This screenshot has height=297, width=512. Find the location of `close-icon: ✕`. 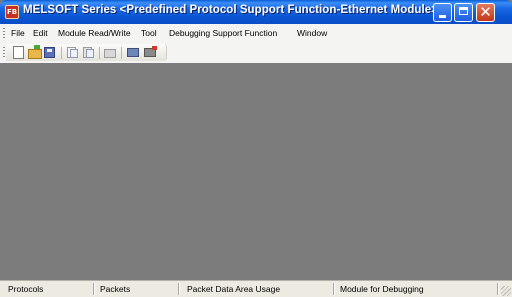

close-icon: ✕ is located at coordinates (485, 12).